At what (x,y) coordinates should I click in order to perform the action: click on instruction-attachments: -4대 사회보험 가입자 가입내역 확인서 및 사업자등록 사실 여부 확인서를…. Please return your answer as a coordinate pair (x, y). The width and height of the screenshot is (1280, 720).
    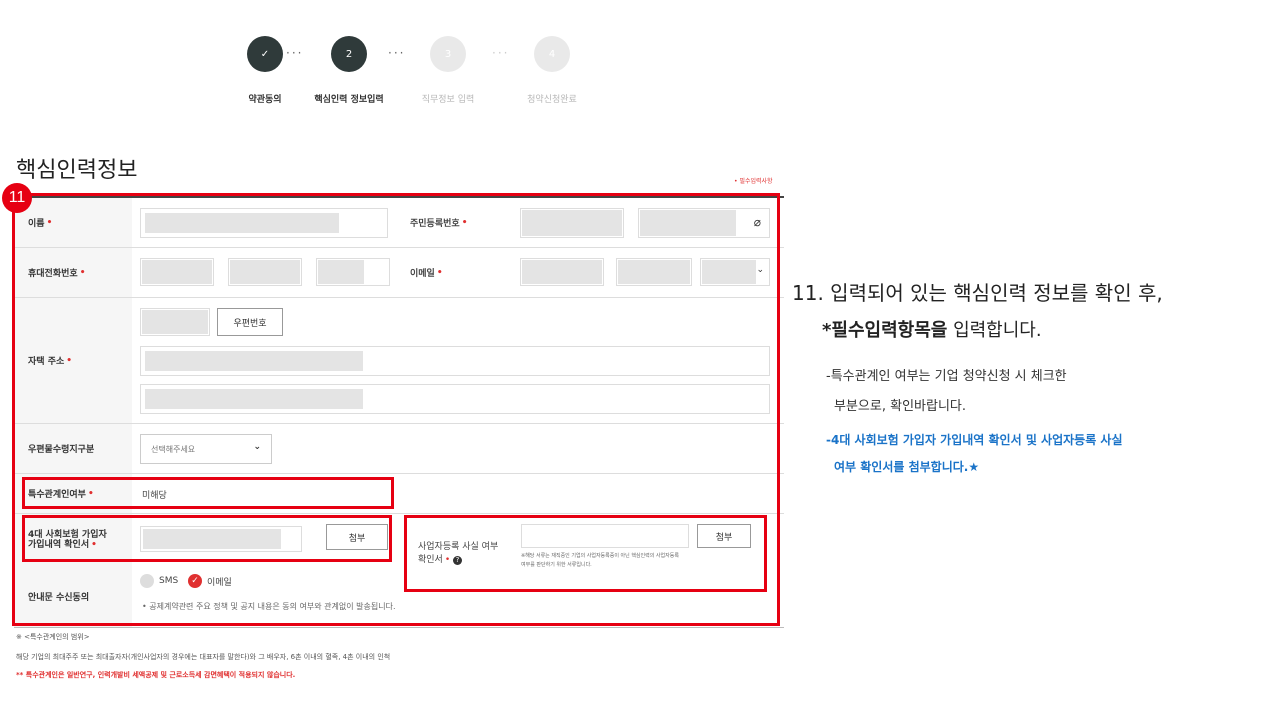
    Looking at the image, I should click on (974, 453).